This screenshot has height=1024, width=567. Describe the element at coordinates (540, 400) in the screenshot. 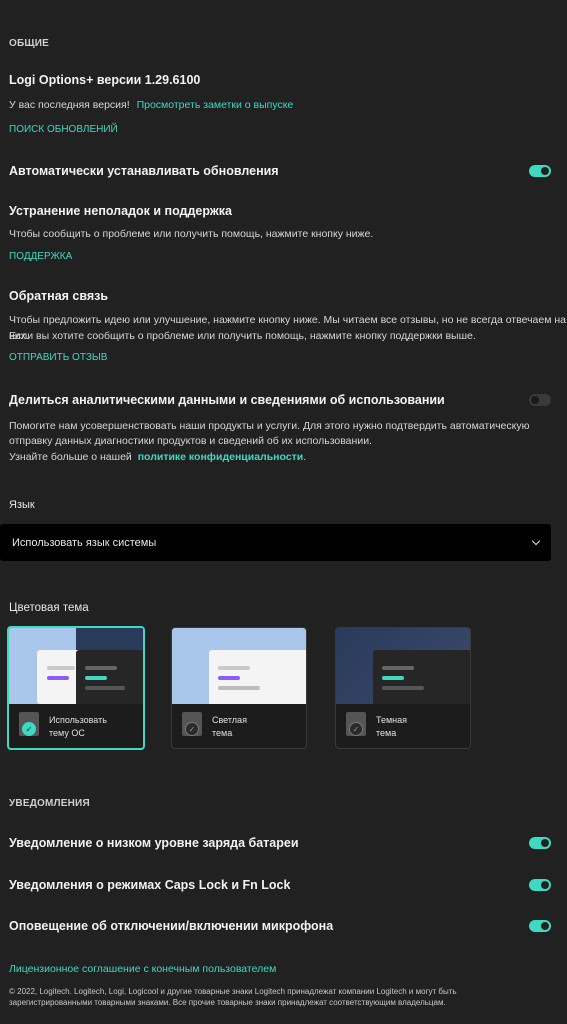

I see `analytics-toggle` at that location.